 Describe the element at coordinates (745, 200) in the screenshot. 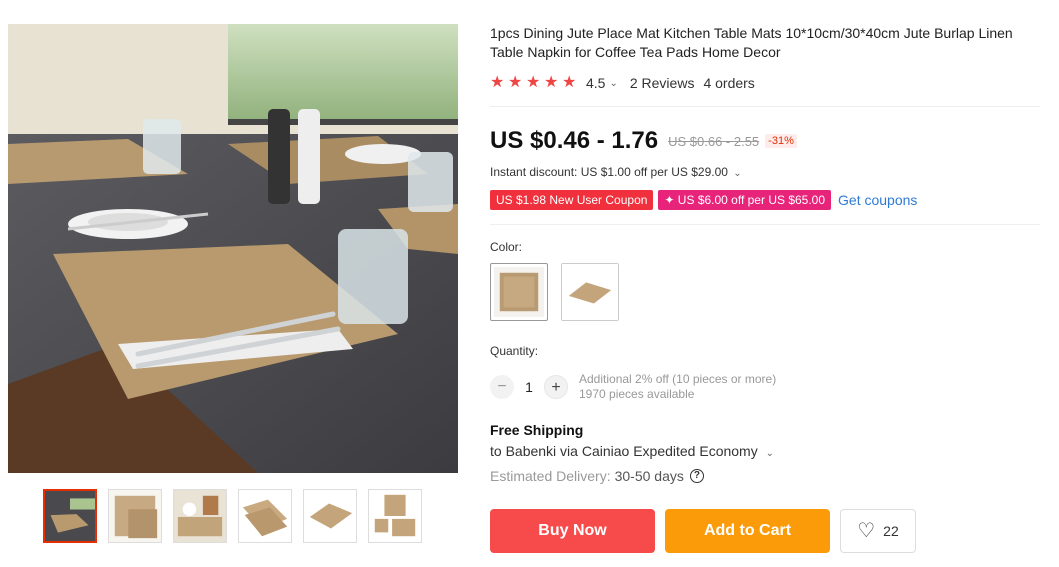

I see `store-coupon: ✦ US $6.00 off per US $65.00` at that location.